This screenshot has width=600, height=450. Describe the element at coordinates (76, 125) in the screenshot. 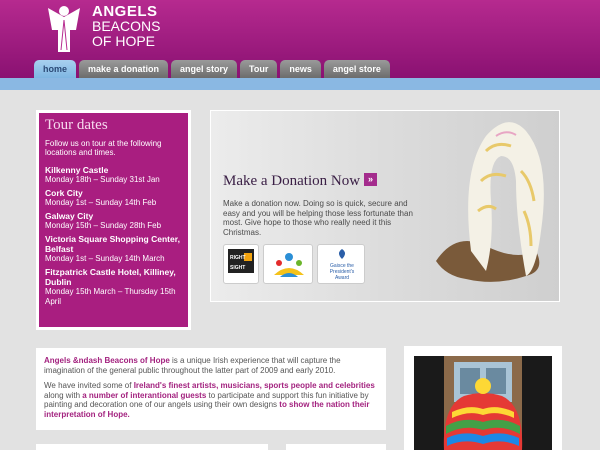

I see `tour-dates-title: Tour dates` at that location.